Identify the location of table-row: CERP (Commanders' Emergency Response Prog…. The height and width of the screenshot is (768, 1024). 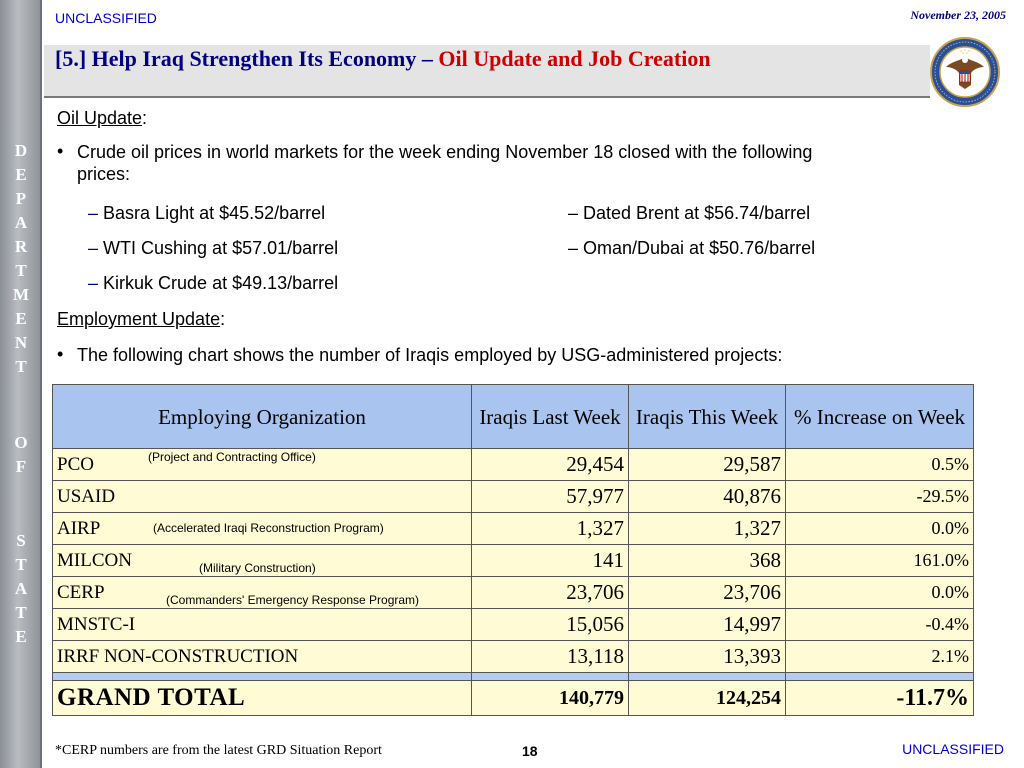
(513, 592).